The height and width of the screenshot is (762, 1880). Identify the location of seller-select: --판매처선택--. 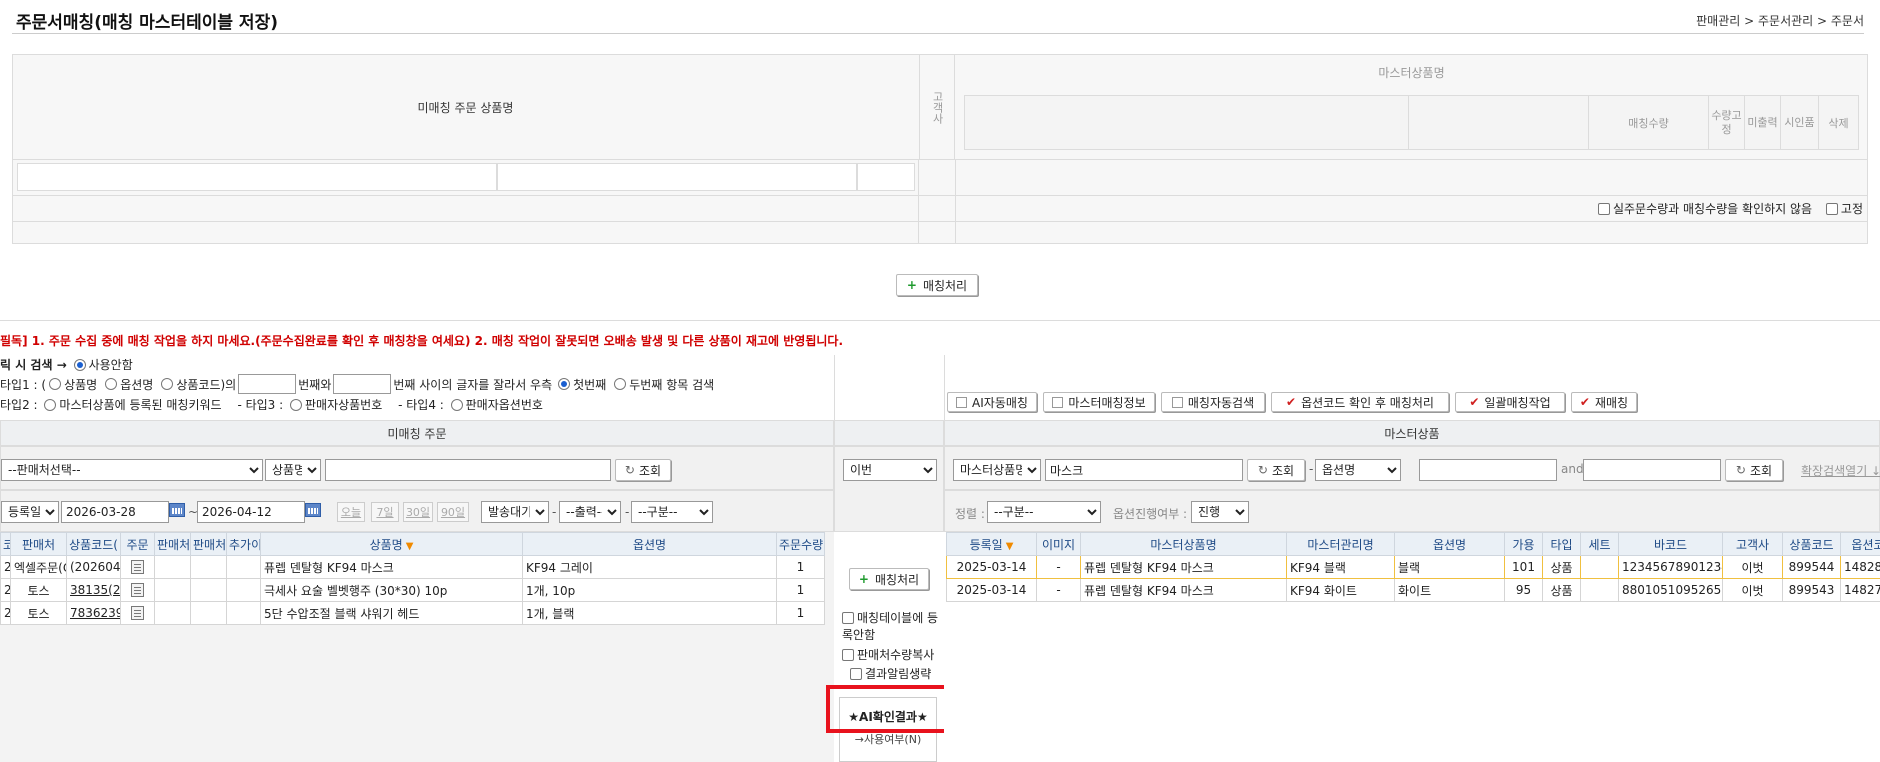
(132, 470).